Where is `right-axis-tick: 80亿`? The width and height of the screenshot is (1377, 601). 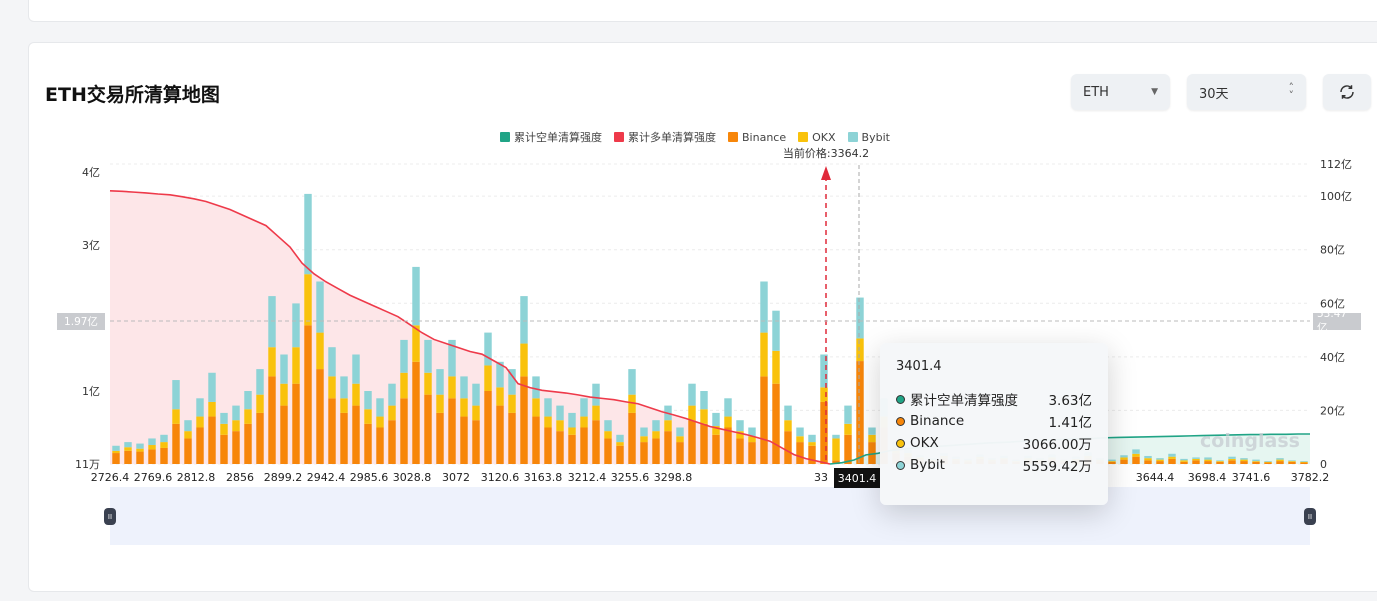
right-axis-tick: 80亿 is located at coordinates (1332, 250).